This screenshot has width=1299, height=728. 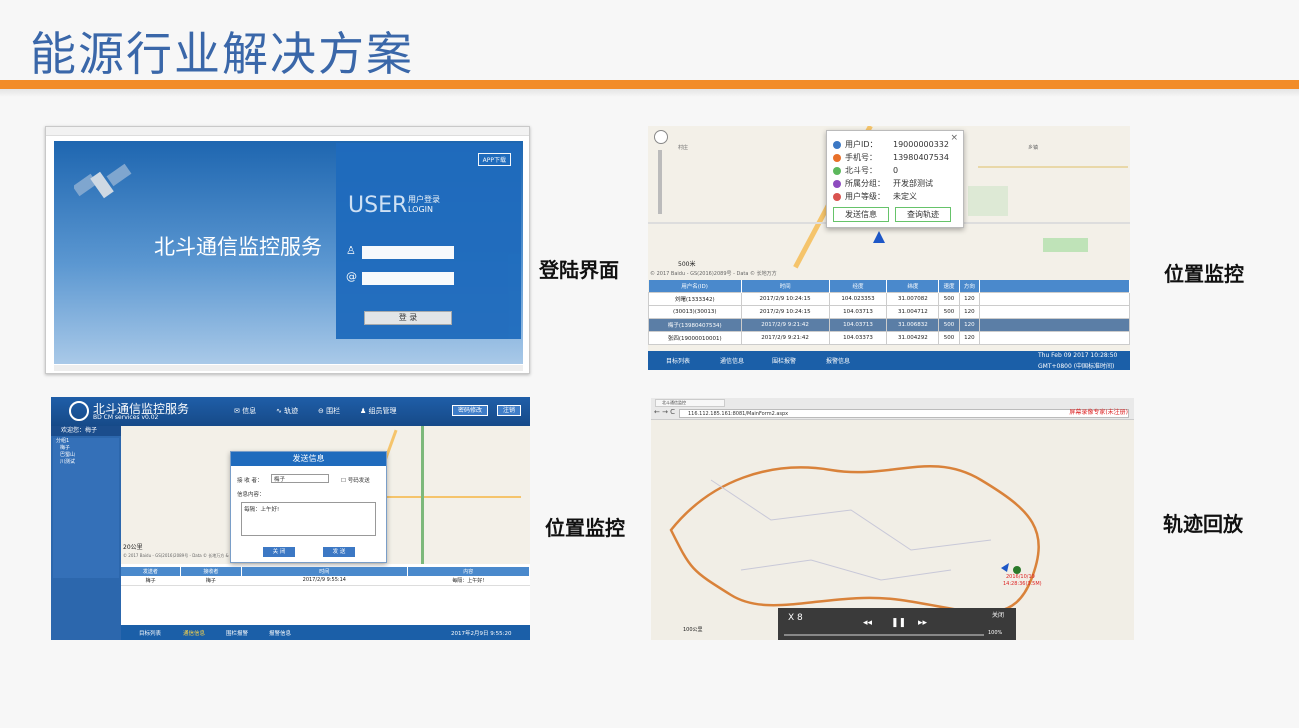 I want to click on close-button: 关 闭, so click(x=279, y=552).